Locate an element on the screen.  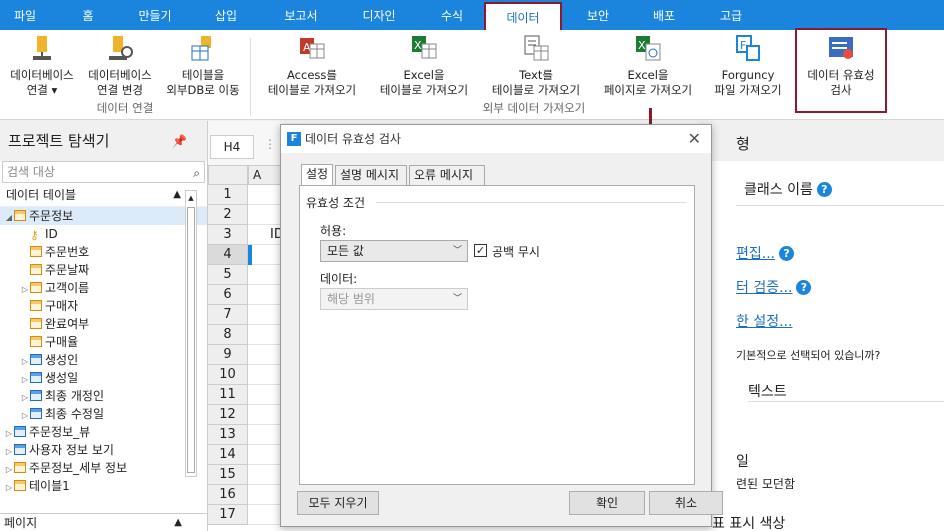
row-header: 16 is located at coordinates (228, 495).